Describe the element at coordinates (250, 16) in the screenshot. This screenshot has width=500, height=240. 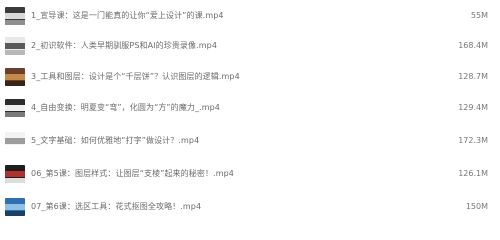
I see `file-row: 1_宣导课：这是一门能真的让你“爱上设计”的课.mp4 55M` at that location.